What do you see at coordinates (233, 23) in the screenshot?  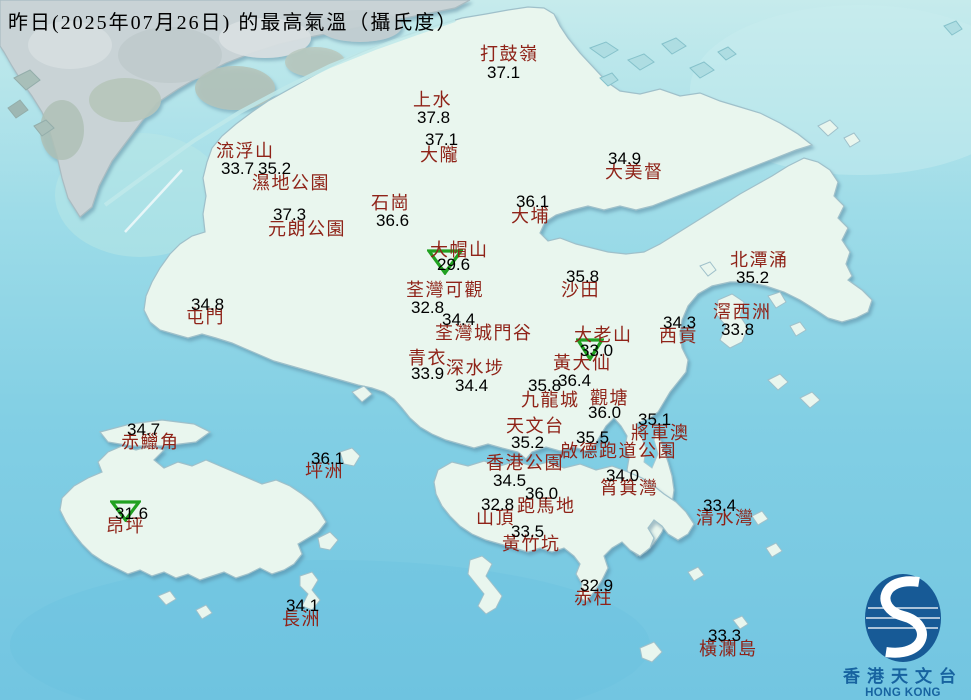 I see `map-title: 昨日(2025年07月26日) 的最高氣溫（攝氏度）` at bounding box center [233, 23].